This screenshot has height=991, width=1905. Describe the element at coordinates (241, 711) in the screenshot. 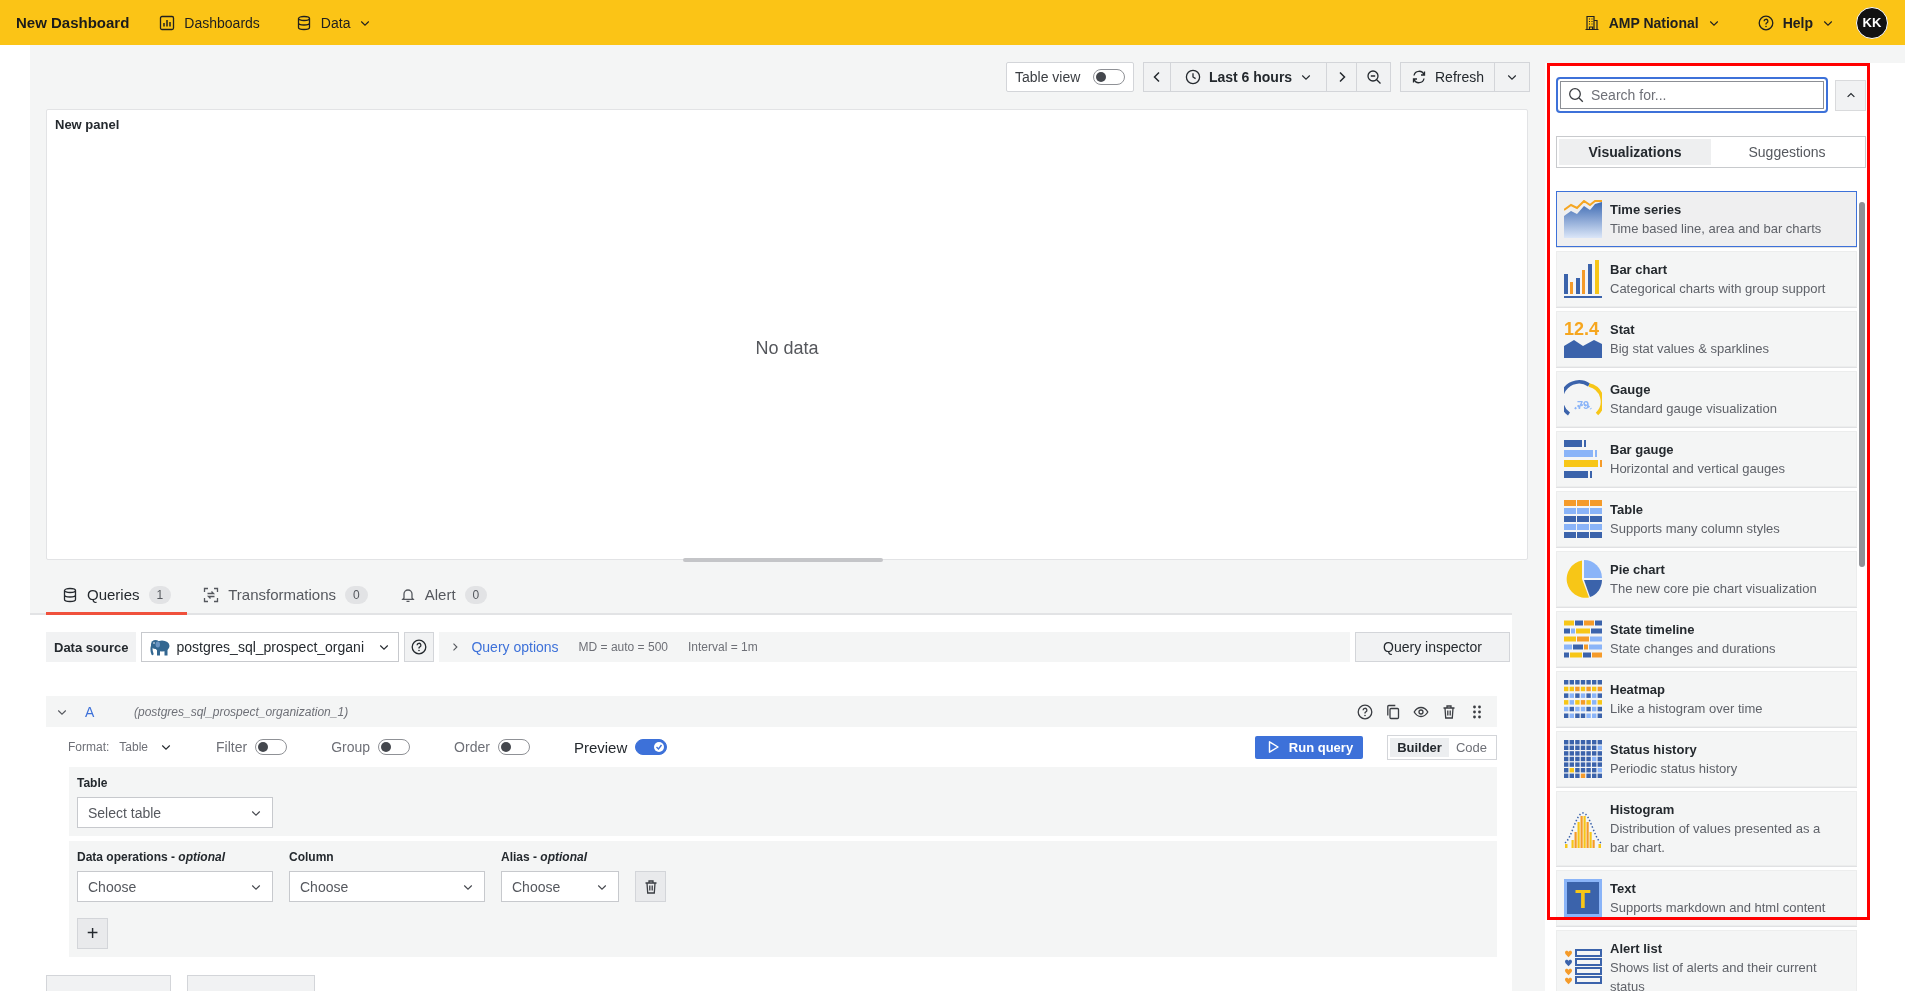

I see `query-datasource-name: (postgres_sql_prospect_organization_1)` at that location.